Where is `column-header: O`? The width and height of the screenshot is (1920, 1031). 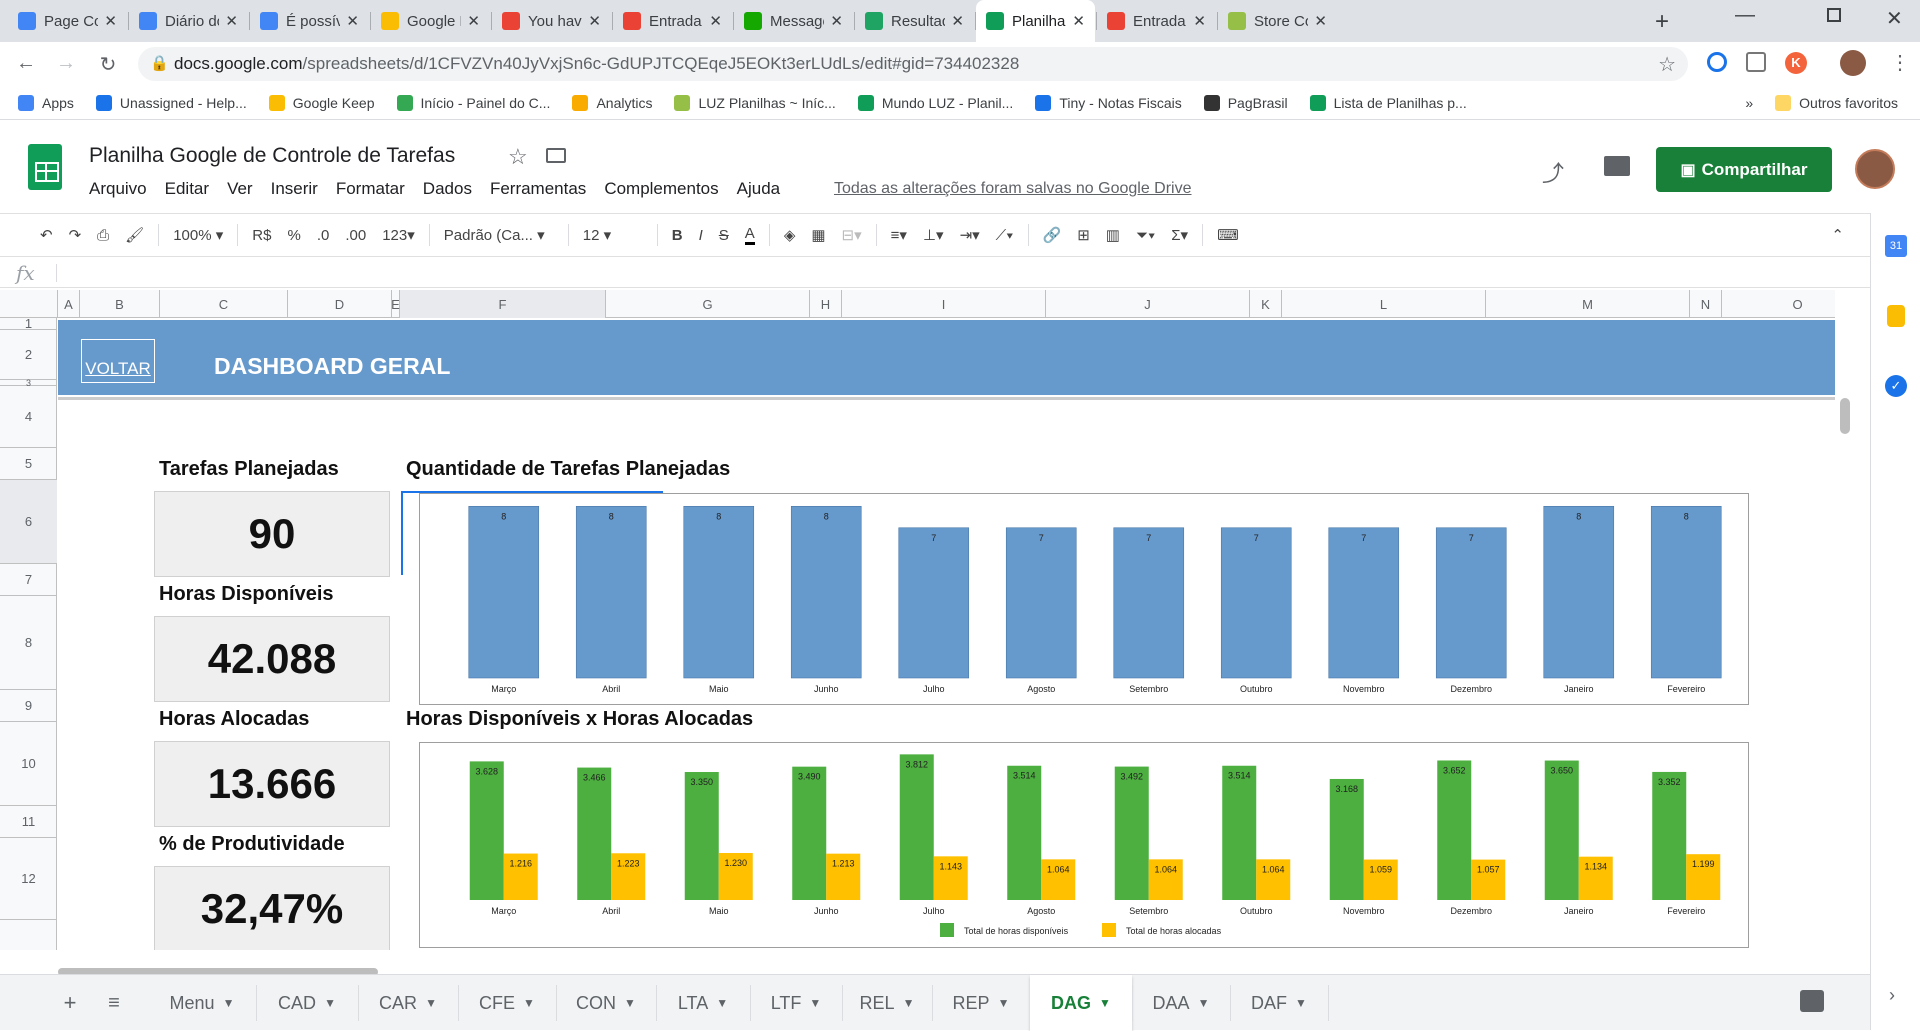 column-header: O is located at coordinates (1798, 304).